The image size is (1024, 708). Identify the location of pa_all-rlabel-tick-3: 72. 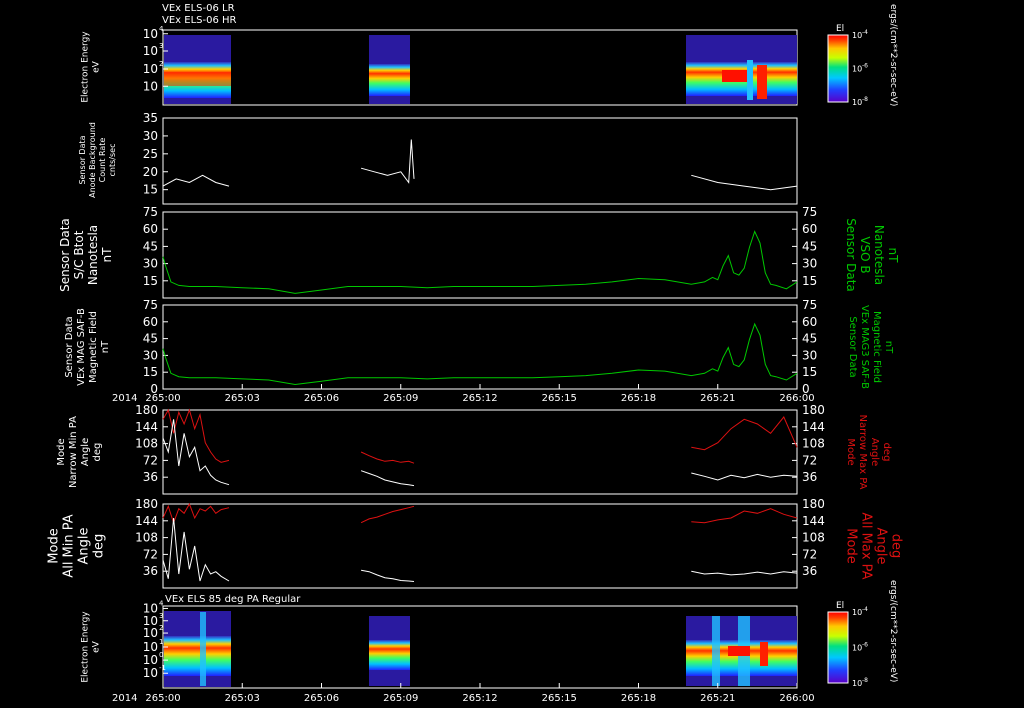
(809, 554).